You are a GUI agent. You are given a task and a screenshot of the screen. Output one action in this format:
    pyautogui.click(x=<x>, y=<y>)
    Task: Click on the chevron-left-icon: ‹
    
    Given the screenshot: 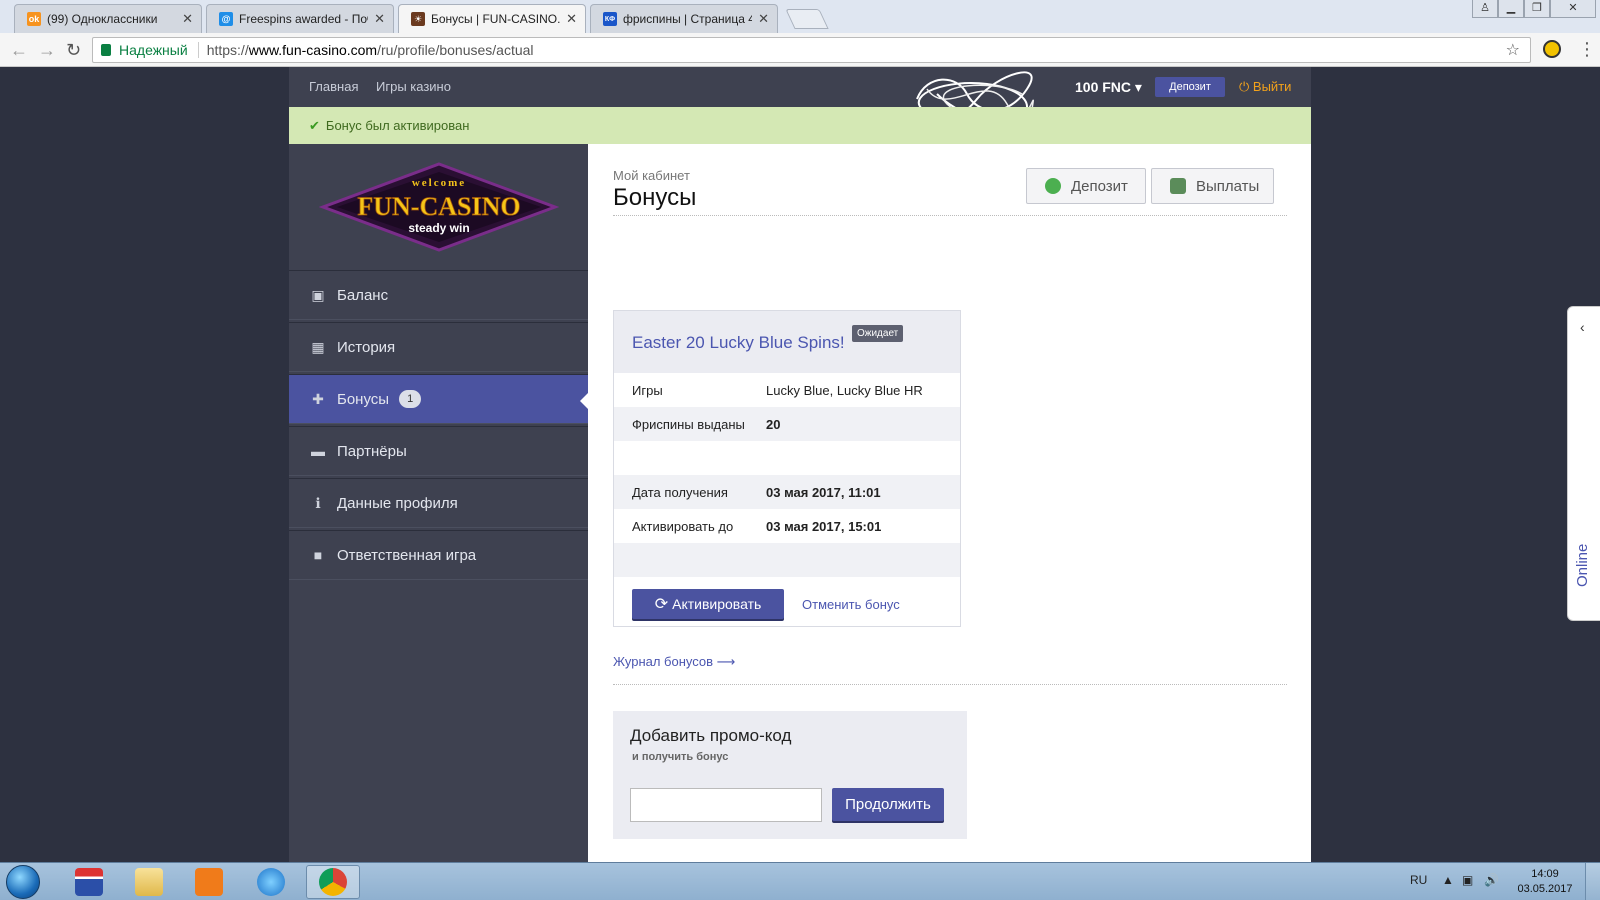 What is the action you would take?
    pyautogui.click(x=1582, y=327)
    